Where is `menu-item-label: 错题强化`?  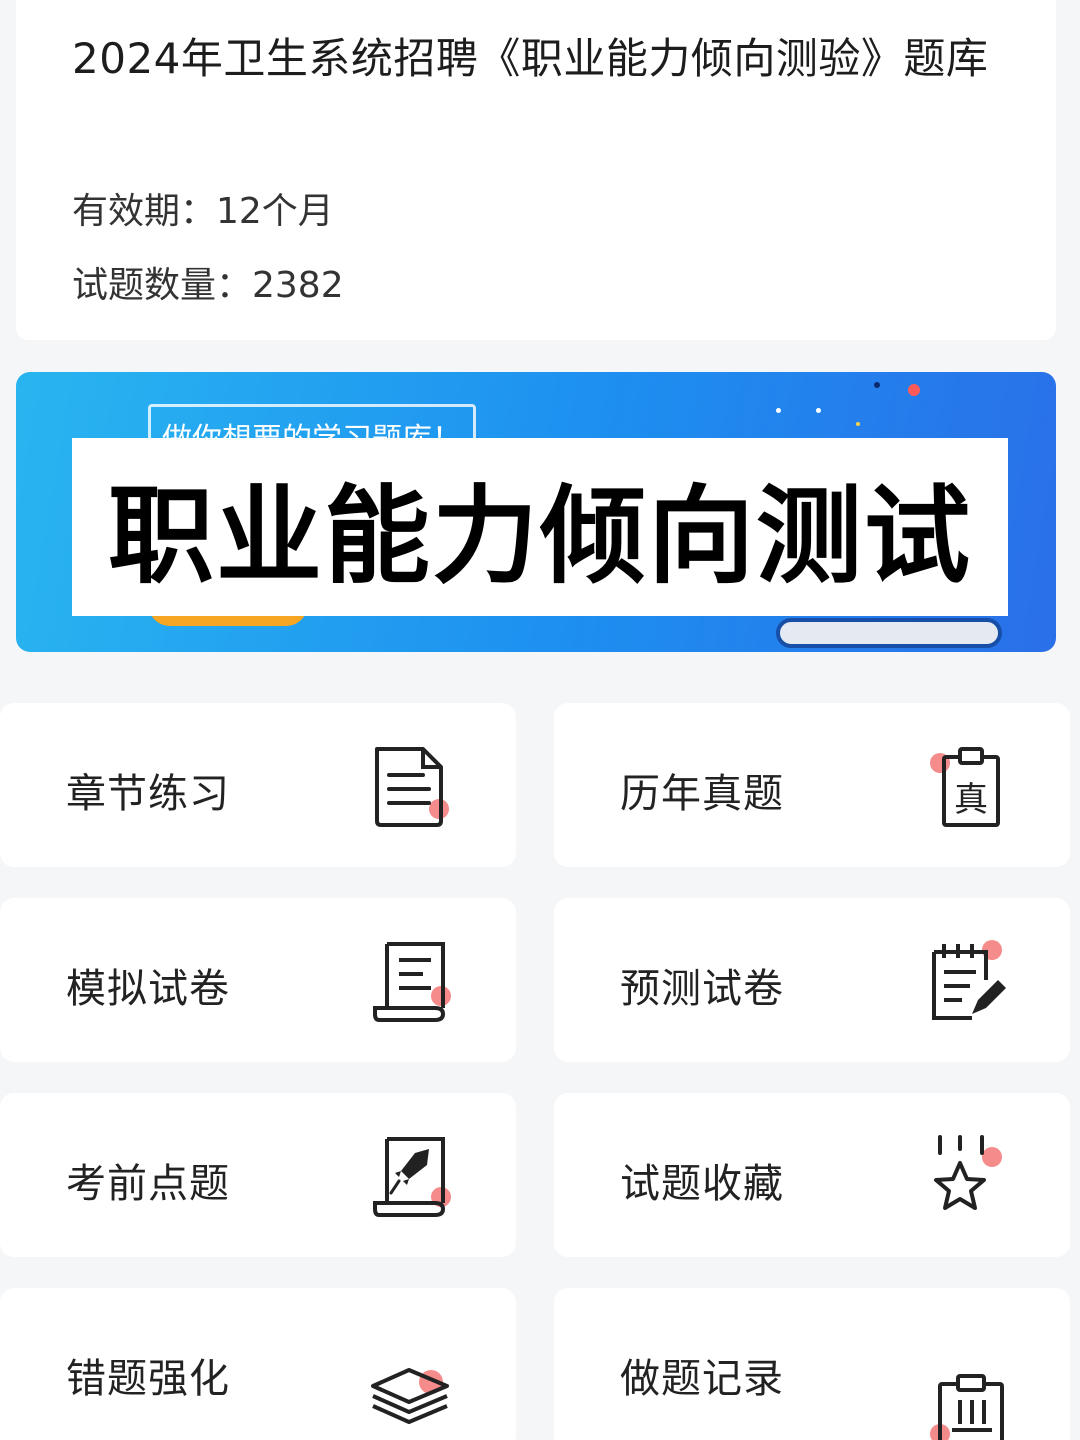
menu-item-label: 错题强化 is located at coordinates (148, 1379).